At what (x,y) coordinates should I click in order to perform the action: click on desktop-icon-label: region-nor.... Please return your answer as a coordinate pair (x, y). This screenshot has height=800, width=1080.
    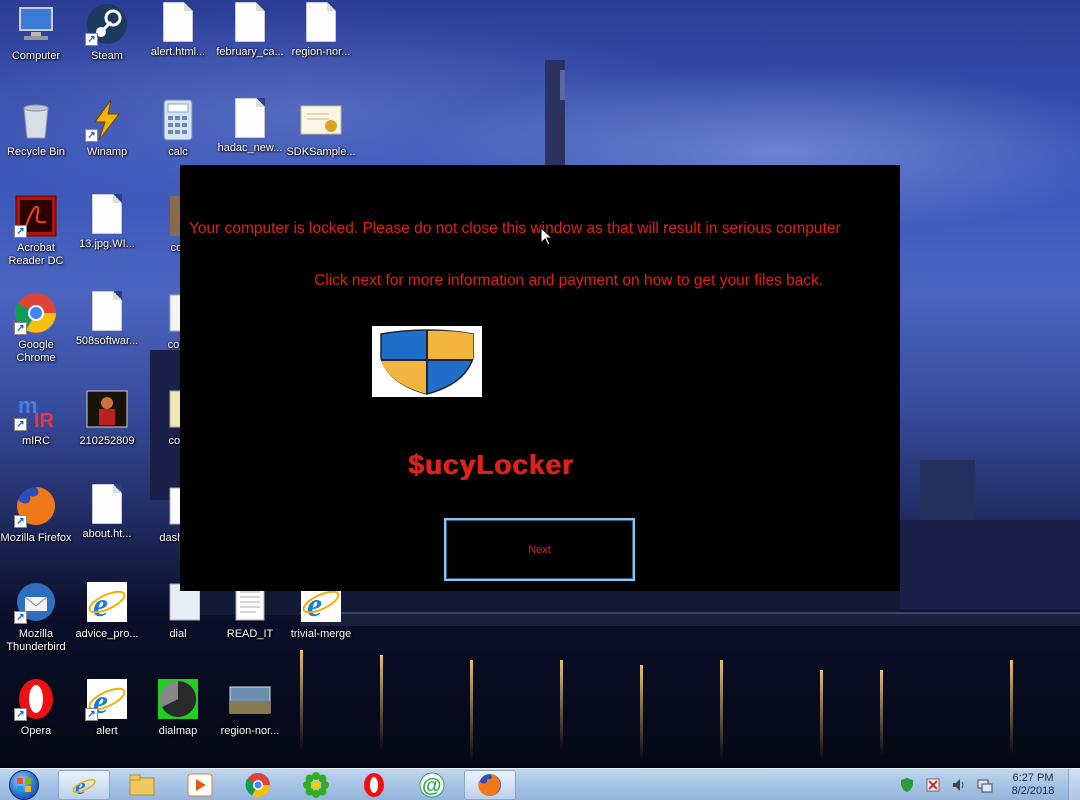
    Looking at the image, I should click on (250, 731).